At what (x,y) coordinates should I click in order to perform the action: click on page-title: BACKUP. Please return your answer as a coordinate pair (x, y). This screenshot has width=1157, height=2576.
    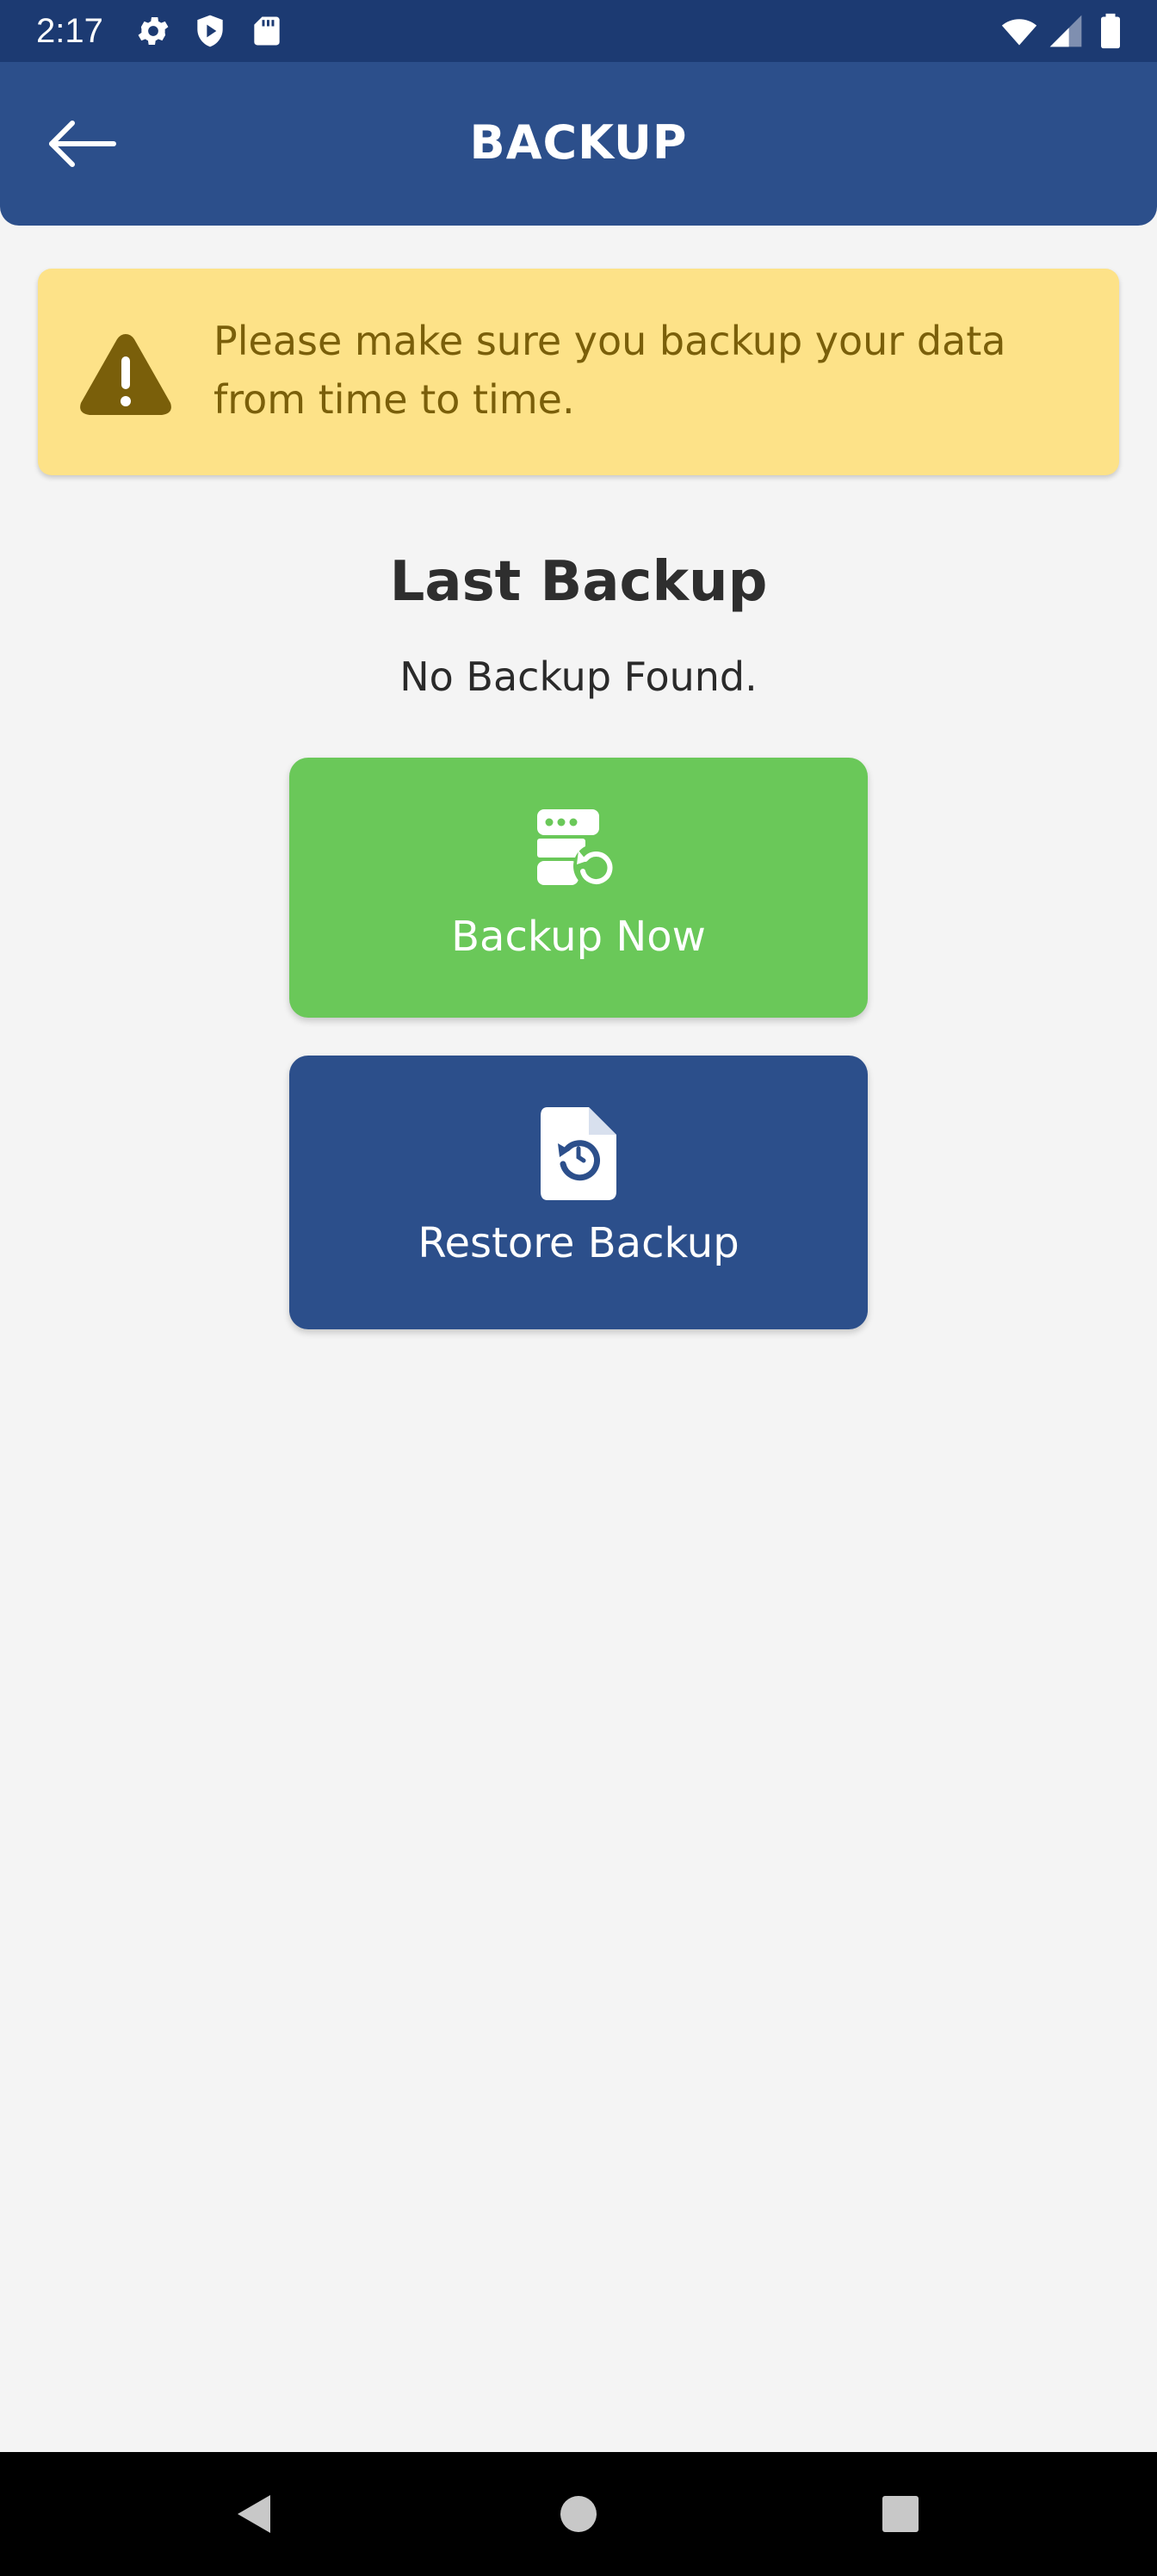
    Looking at the image, I should click on (579, 142).